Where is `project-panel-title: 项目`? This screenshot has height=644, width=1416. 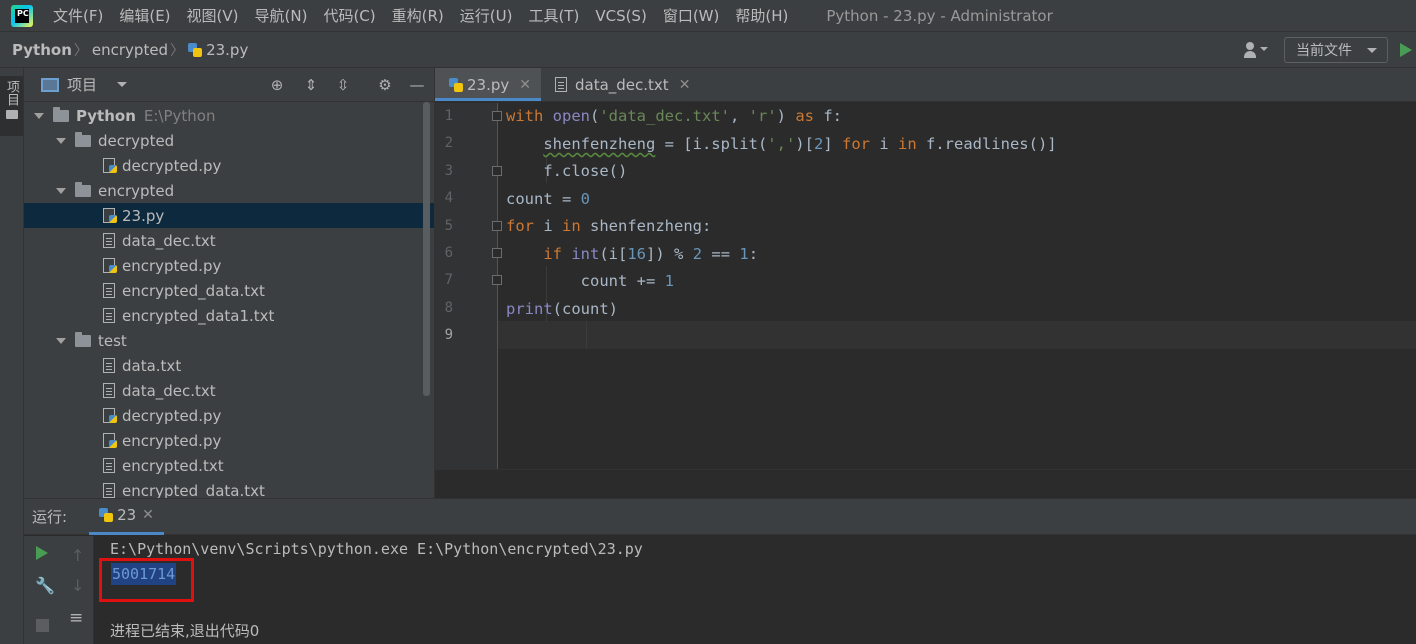
project-panel-title: 项目 is located at coordinates (82, 84).